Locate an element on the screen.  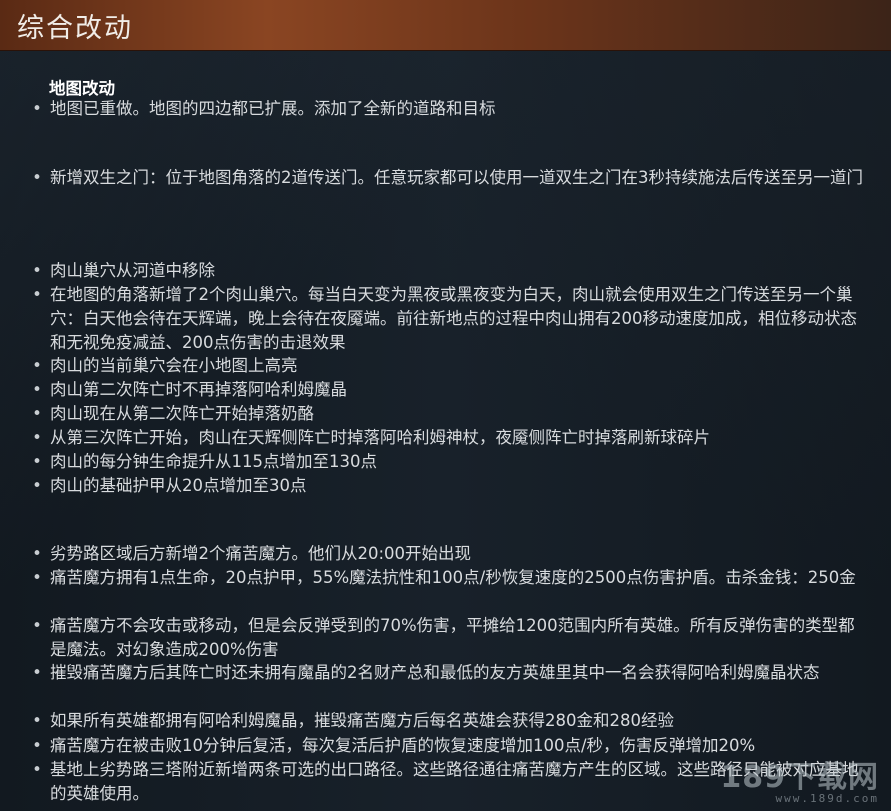
list-item-text: 肉山的基础护甲从20点增加至30点 is located at coordinates (178, 485).